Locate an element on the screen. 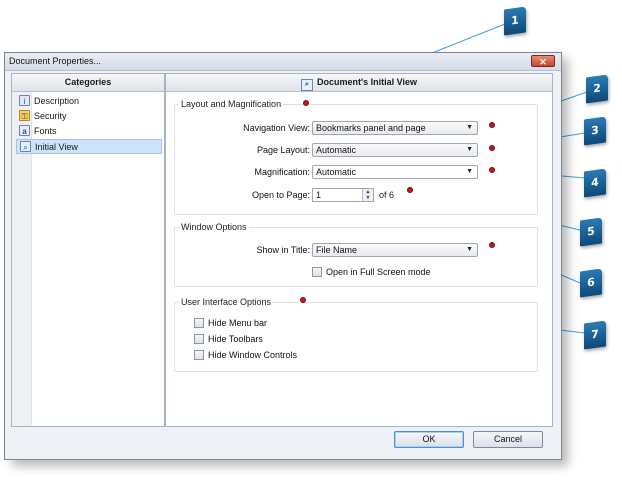  categories-header: Categories is located at coordinates (88, 83).